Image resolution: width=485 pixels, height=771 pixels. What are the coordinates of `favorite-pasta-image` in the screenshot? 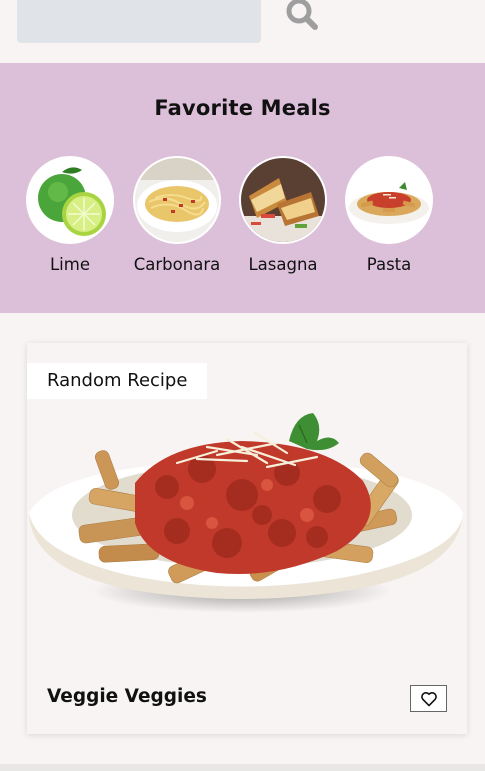 It's located at (389, 200).